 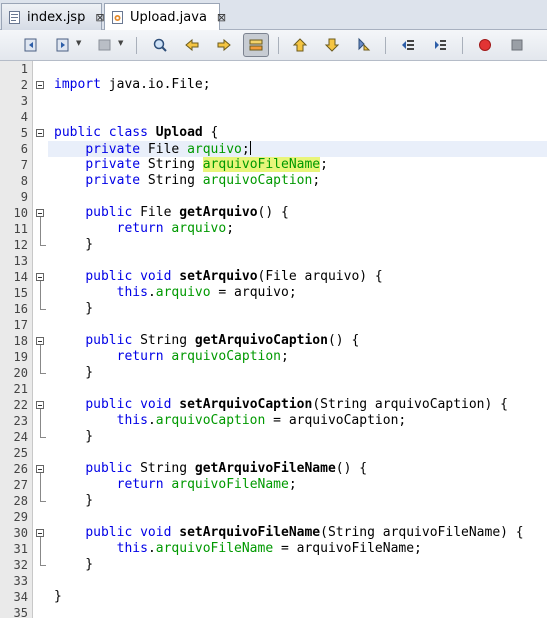 I want to click on line-number: 2, so click(x=24, y=85).